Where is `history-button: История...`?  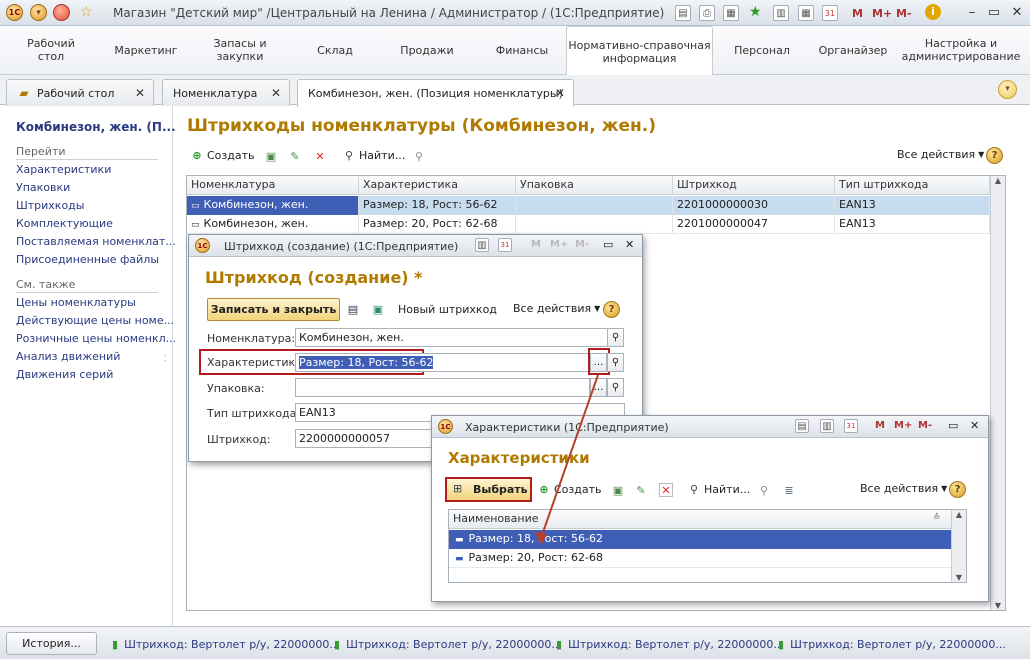
history-button: История... is located at coordinates (51, 643).